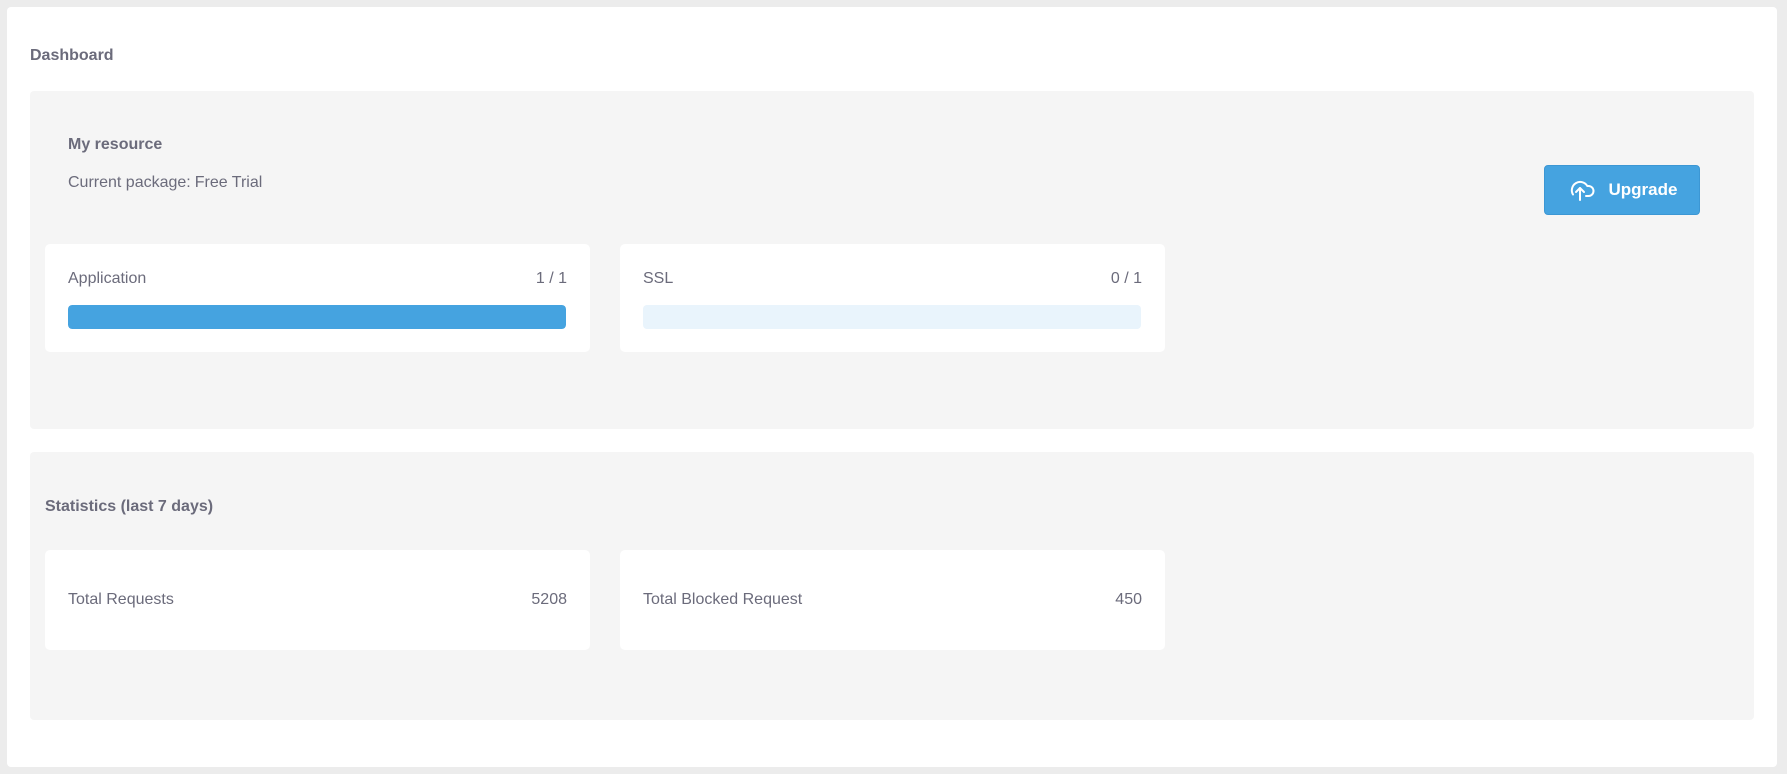 This screenshot has height=774, width=1787. What do you see at coordinates (317, 298) in the screenshot?
I see `application-usage-card: Application 1 / 1` at bounding box center [317, 298].